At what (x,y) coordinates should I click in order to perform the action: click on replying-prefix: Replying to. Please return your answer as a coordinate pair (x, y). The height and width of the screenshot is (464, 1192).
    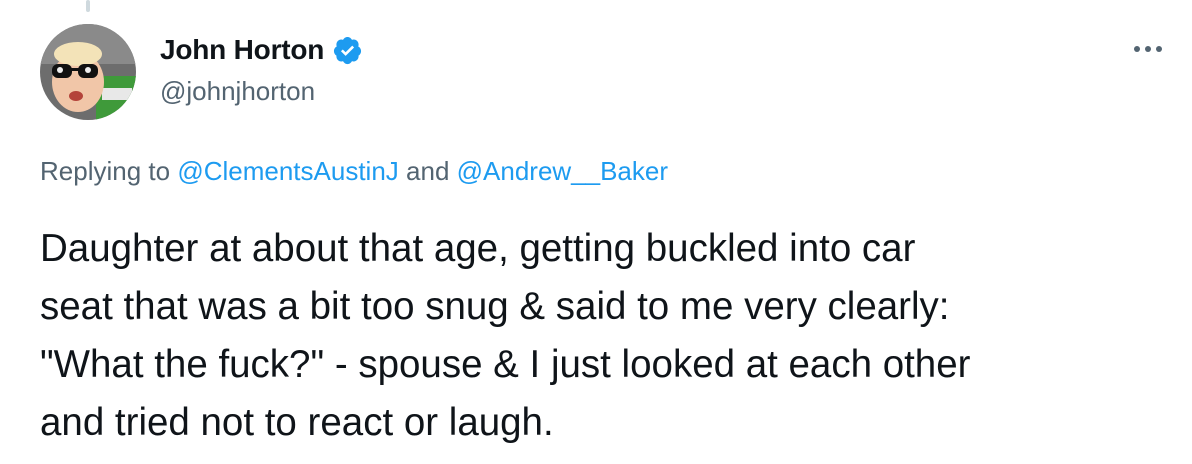
    Looking at the image, I should click on (109, 171).